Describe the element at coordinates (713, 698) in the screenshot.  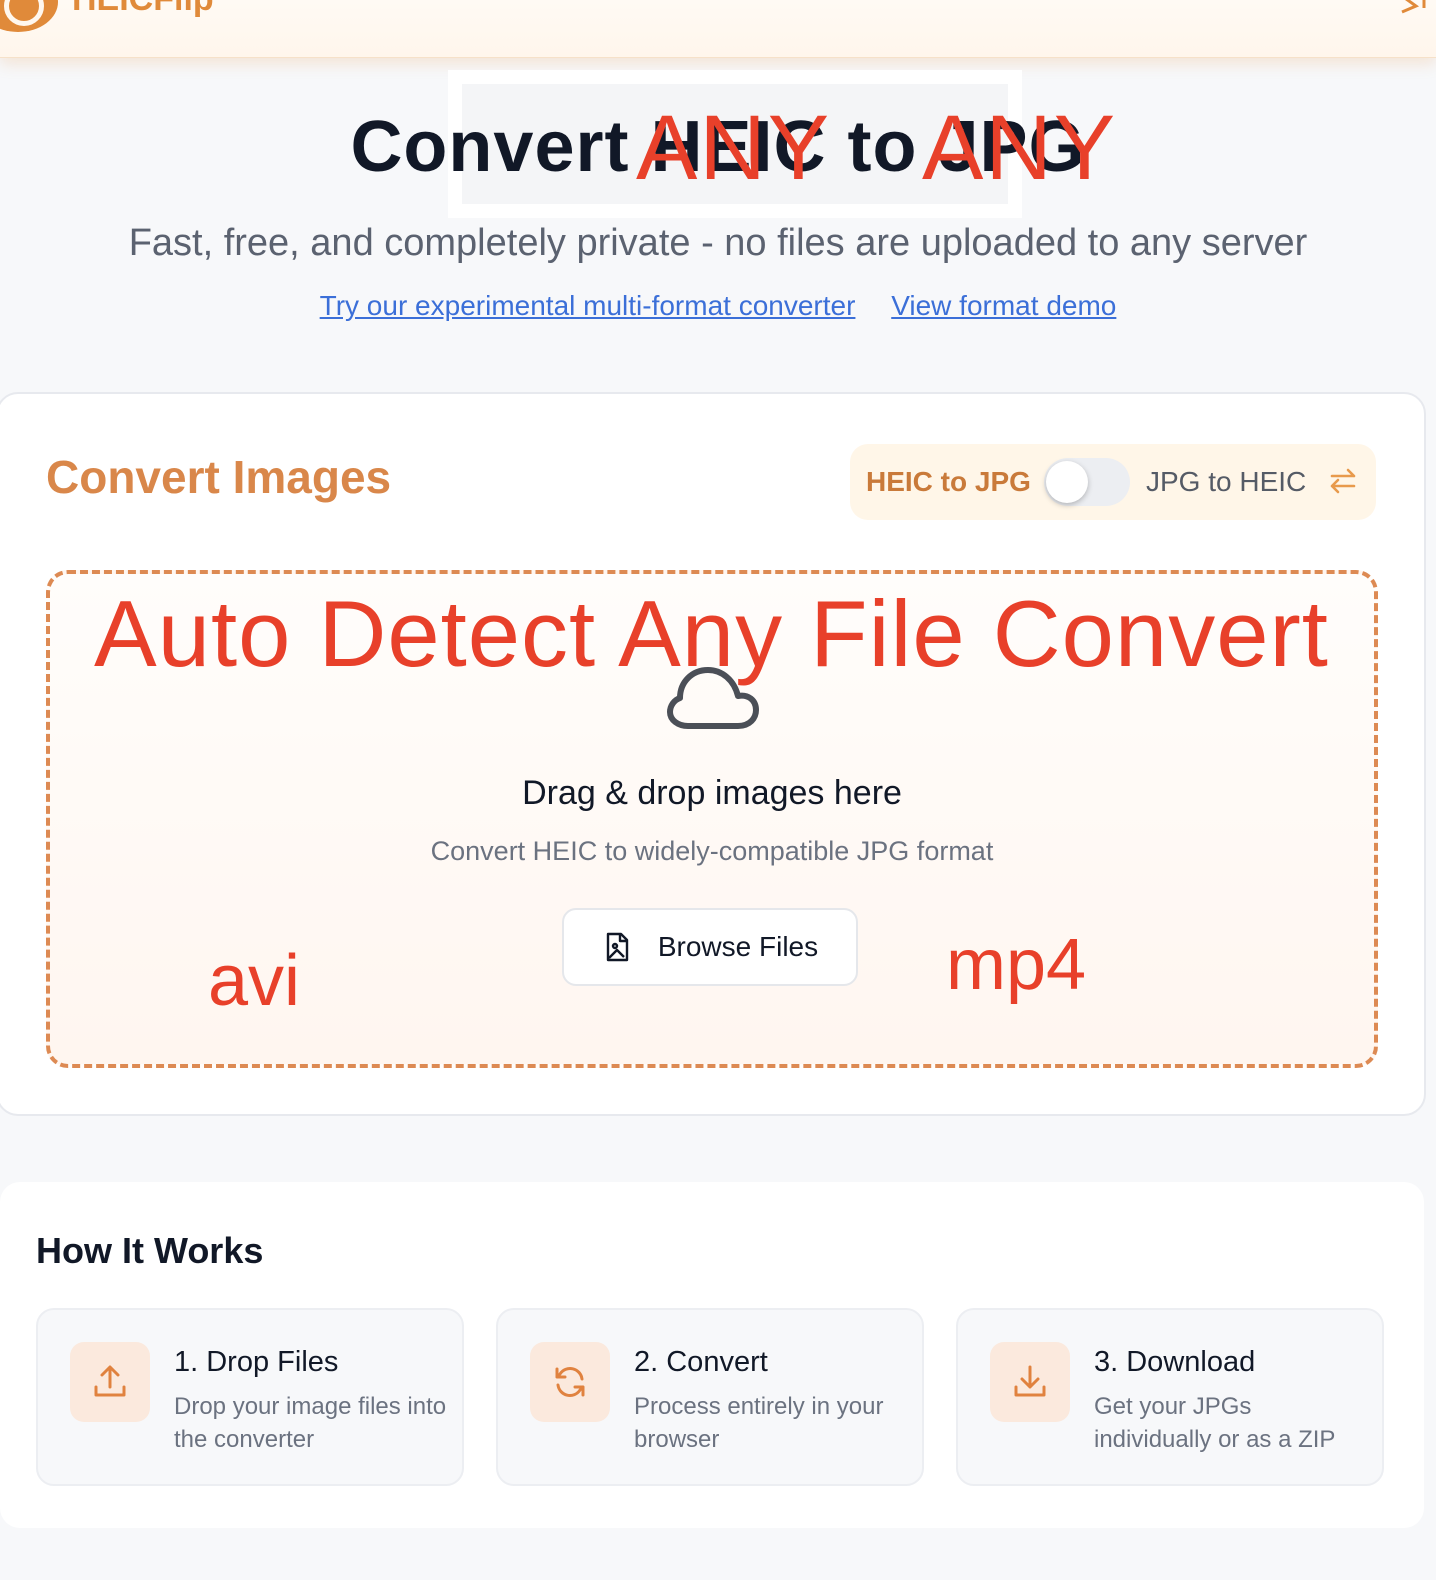
I see `cloud-icon` at that location.